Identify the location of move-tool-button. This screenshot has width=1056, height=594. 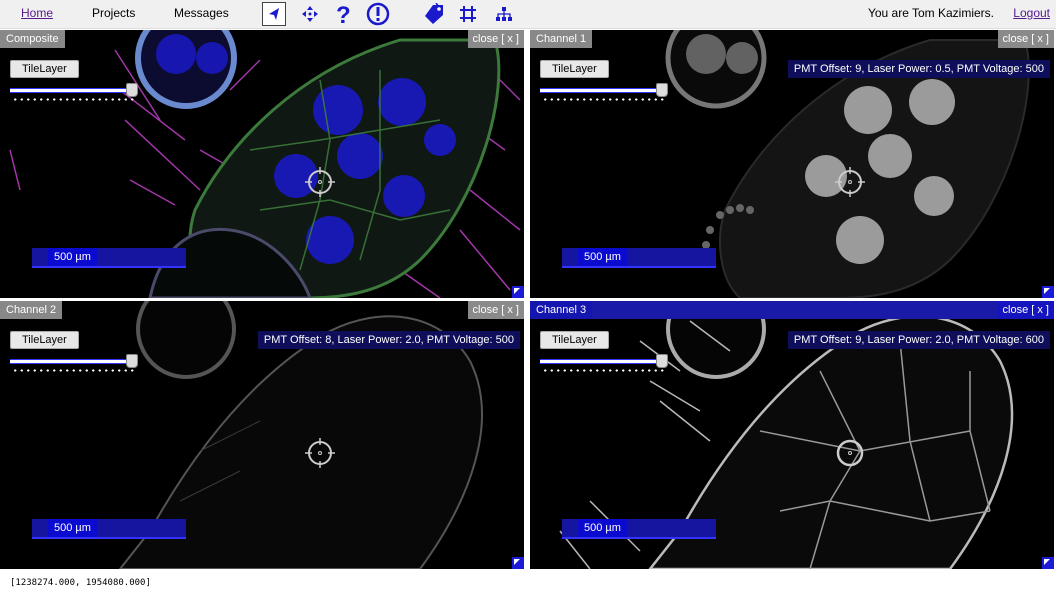
(310, 14).